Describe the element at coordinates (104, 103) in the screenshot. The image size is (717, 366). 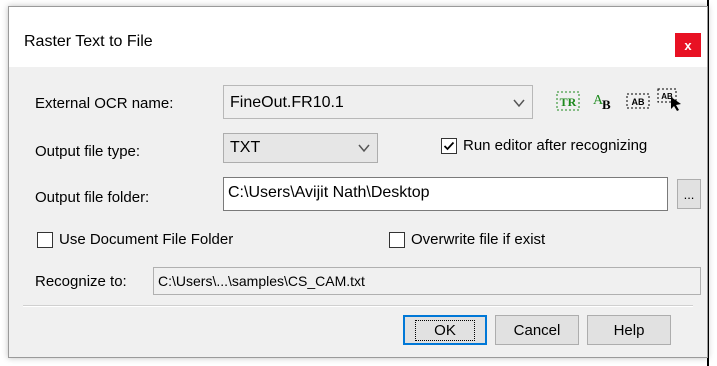
I see `ocr-name-label: External OCR name:` at that location.